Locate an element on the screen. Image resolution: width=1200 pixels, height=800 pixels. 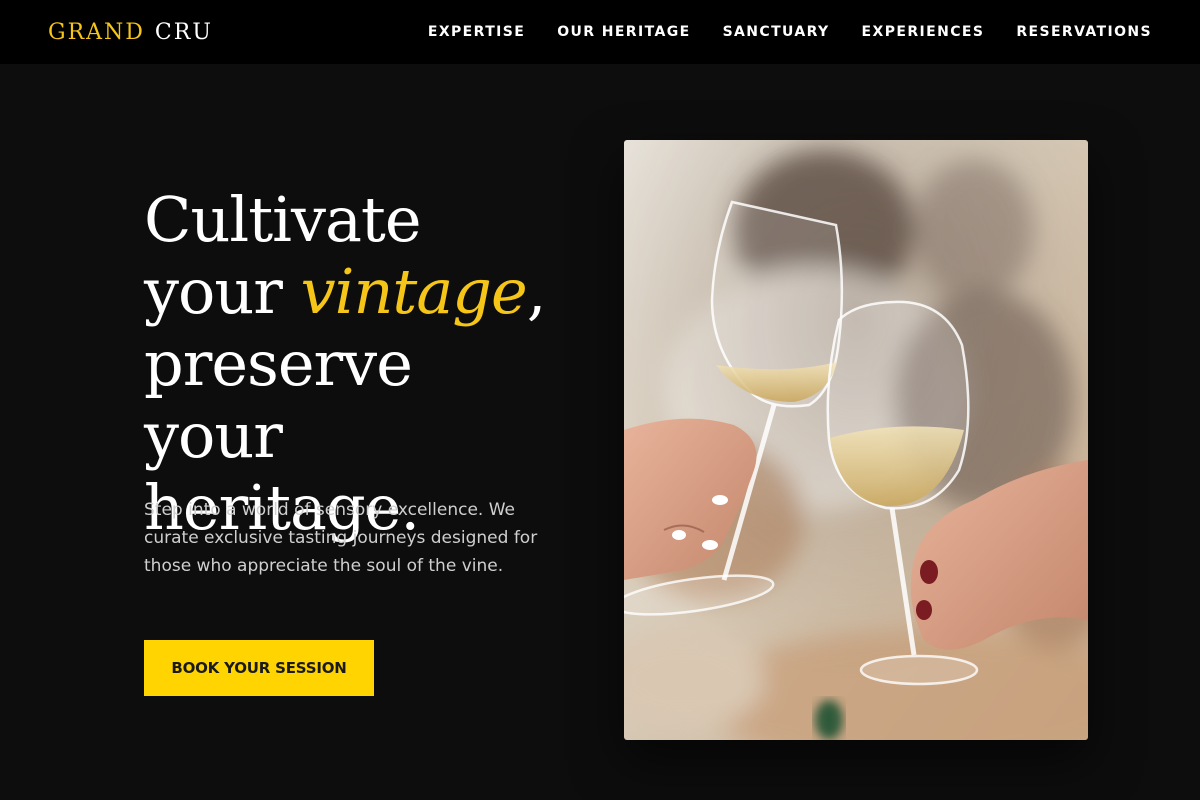
headline-line-3: preserve your is located at coordinates (278, 399).